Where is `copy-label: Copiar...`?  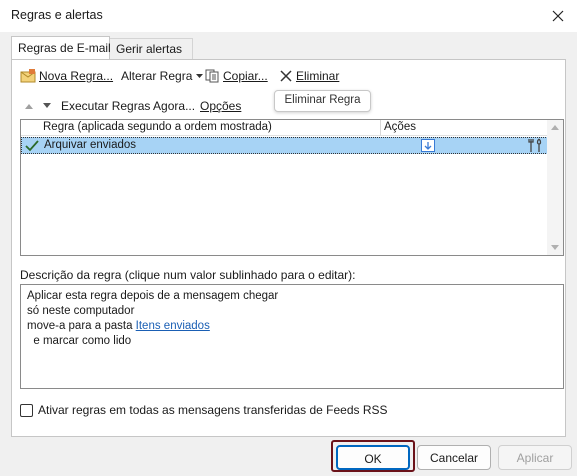 copy-label: Copiar... is located at coordinates (245, 76).